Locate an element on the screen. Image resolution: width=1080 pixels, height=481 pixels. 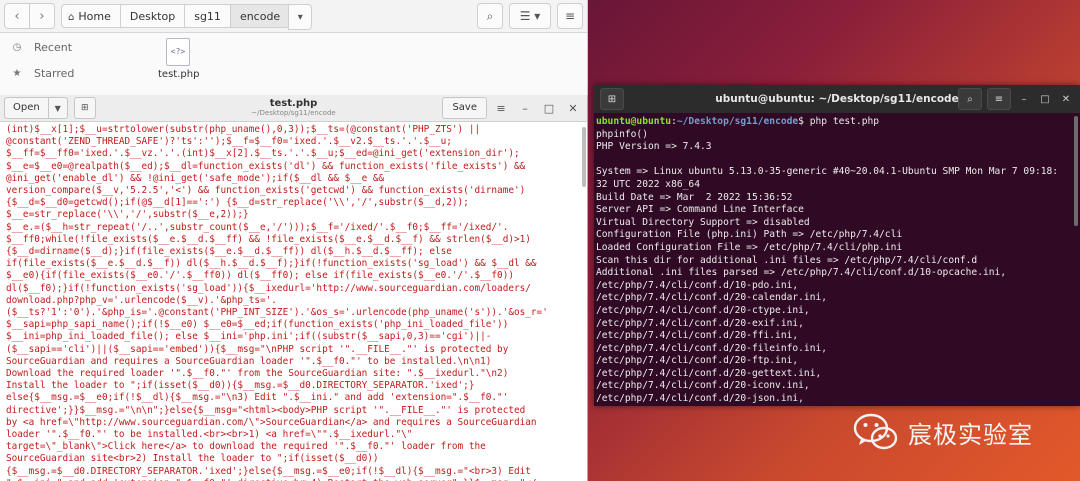
hamburger-menu-button: ≡ is located at coordinates (570, 16).